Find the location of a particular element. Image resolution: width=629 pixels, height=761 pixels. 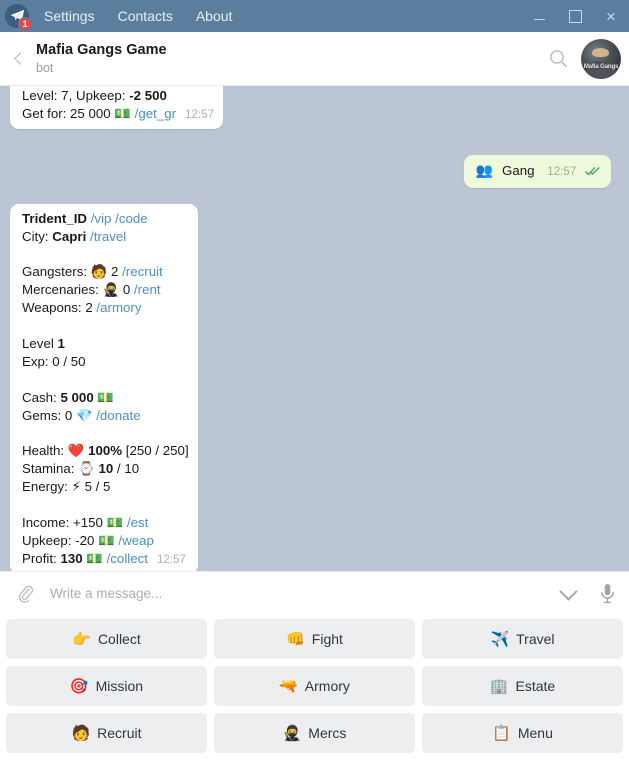

text-plain: Mercenaries: is located at coordinates (62, 290).